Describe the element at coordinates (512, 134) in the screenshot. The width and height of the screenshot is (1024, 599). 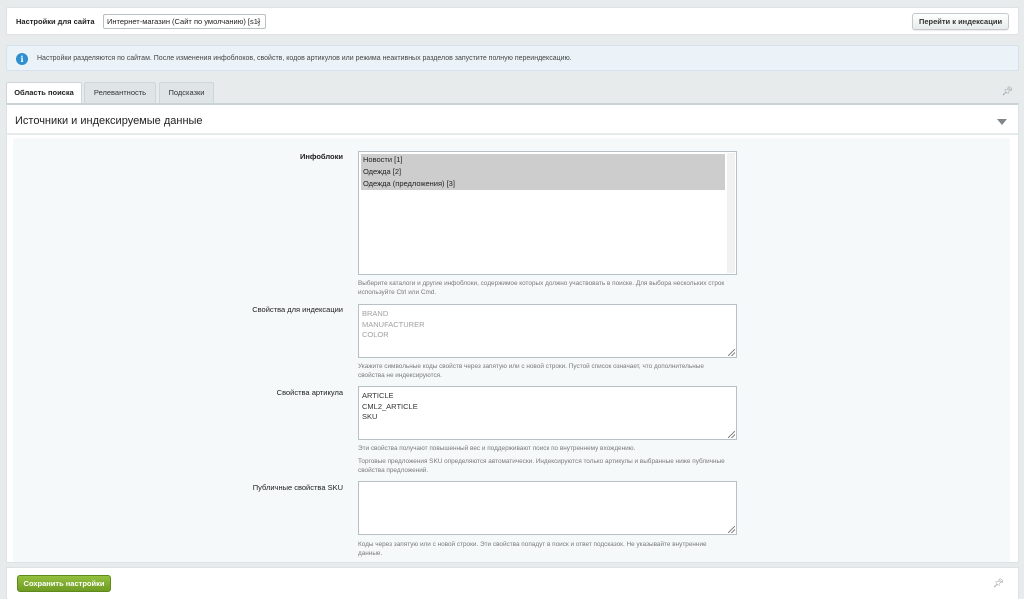
I see `section-divider` at that location.